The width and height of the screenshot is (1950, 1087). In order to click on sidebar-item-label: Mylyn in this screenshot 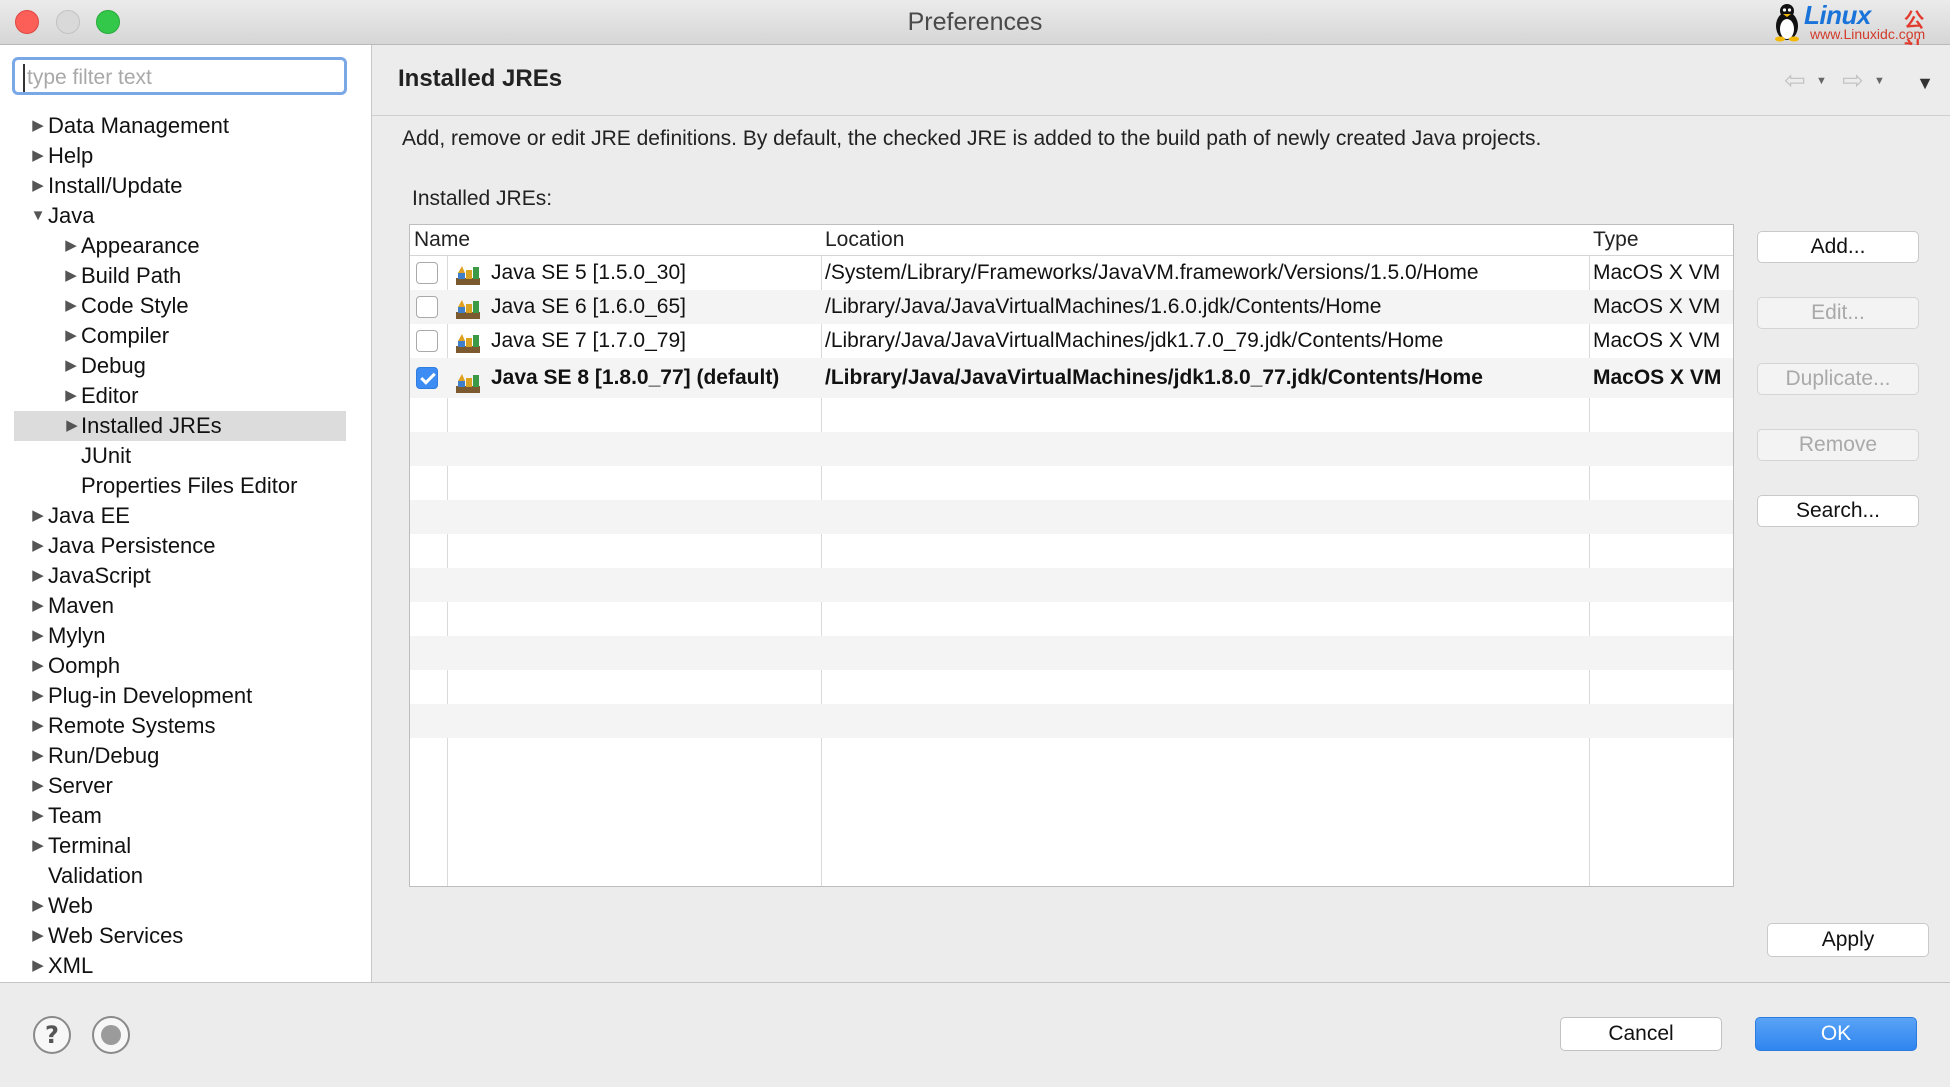, I will do `click(77, 635)`.